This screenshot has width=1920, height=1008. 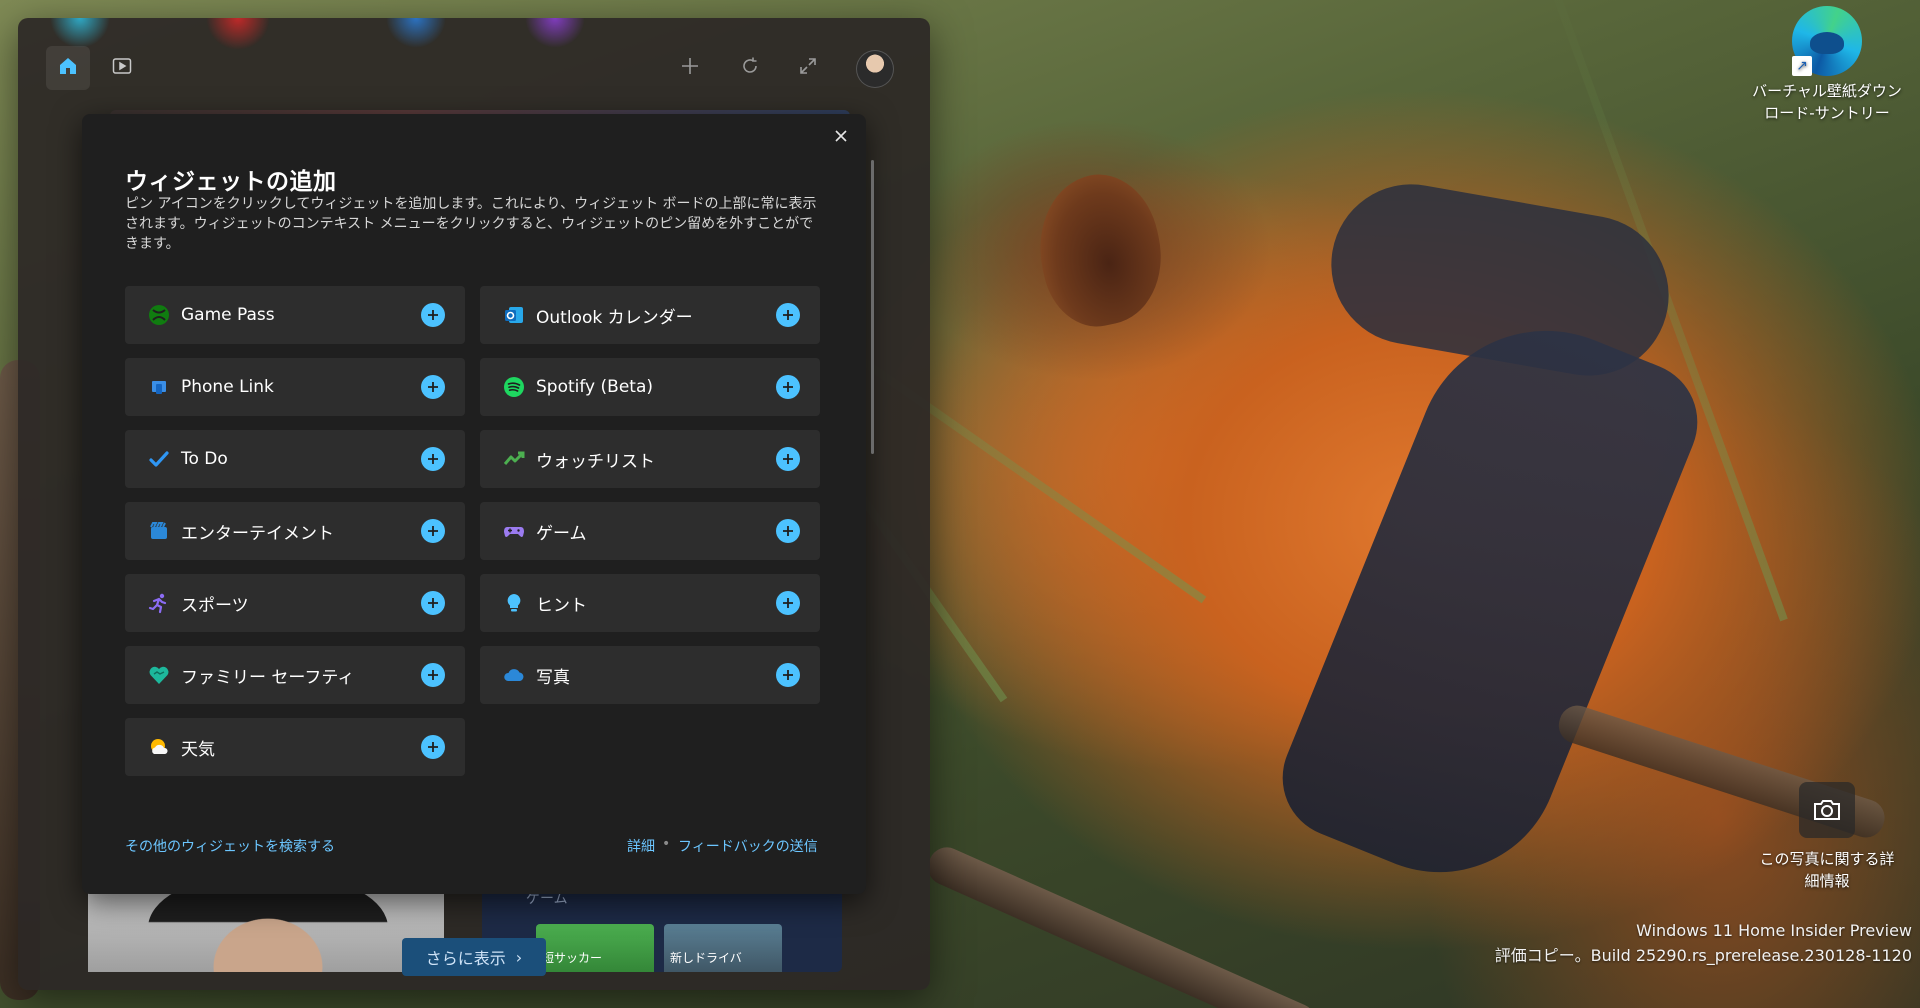 I want to click on photo-info-label: この写真に関する詳, so click(x=1827, y=859).